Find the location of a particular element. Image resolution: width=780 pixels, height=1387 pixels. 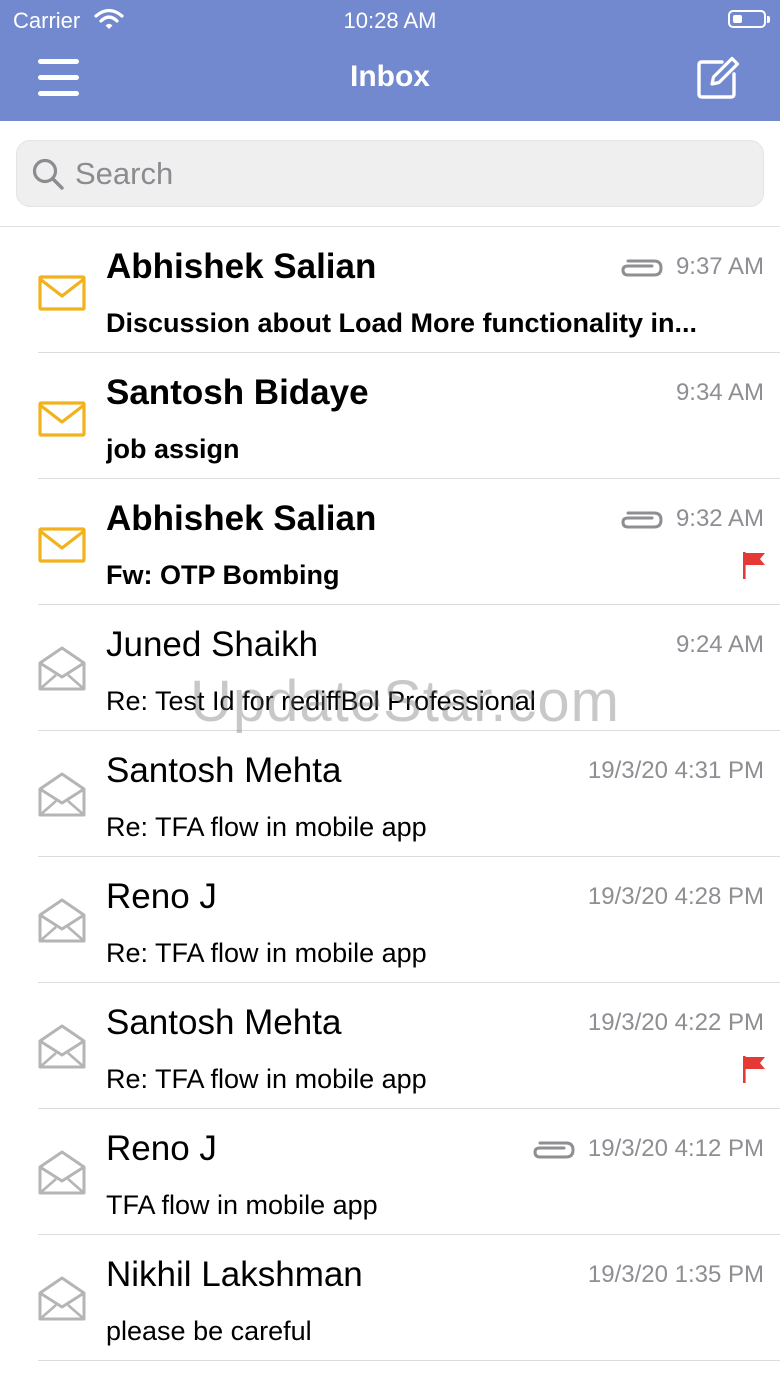

message-sender: Santosh Bidaye is located at coordinates (237, 392).